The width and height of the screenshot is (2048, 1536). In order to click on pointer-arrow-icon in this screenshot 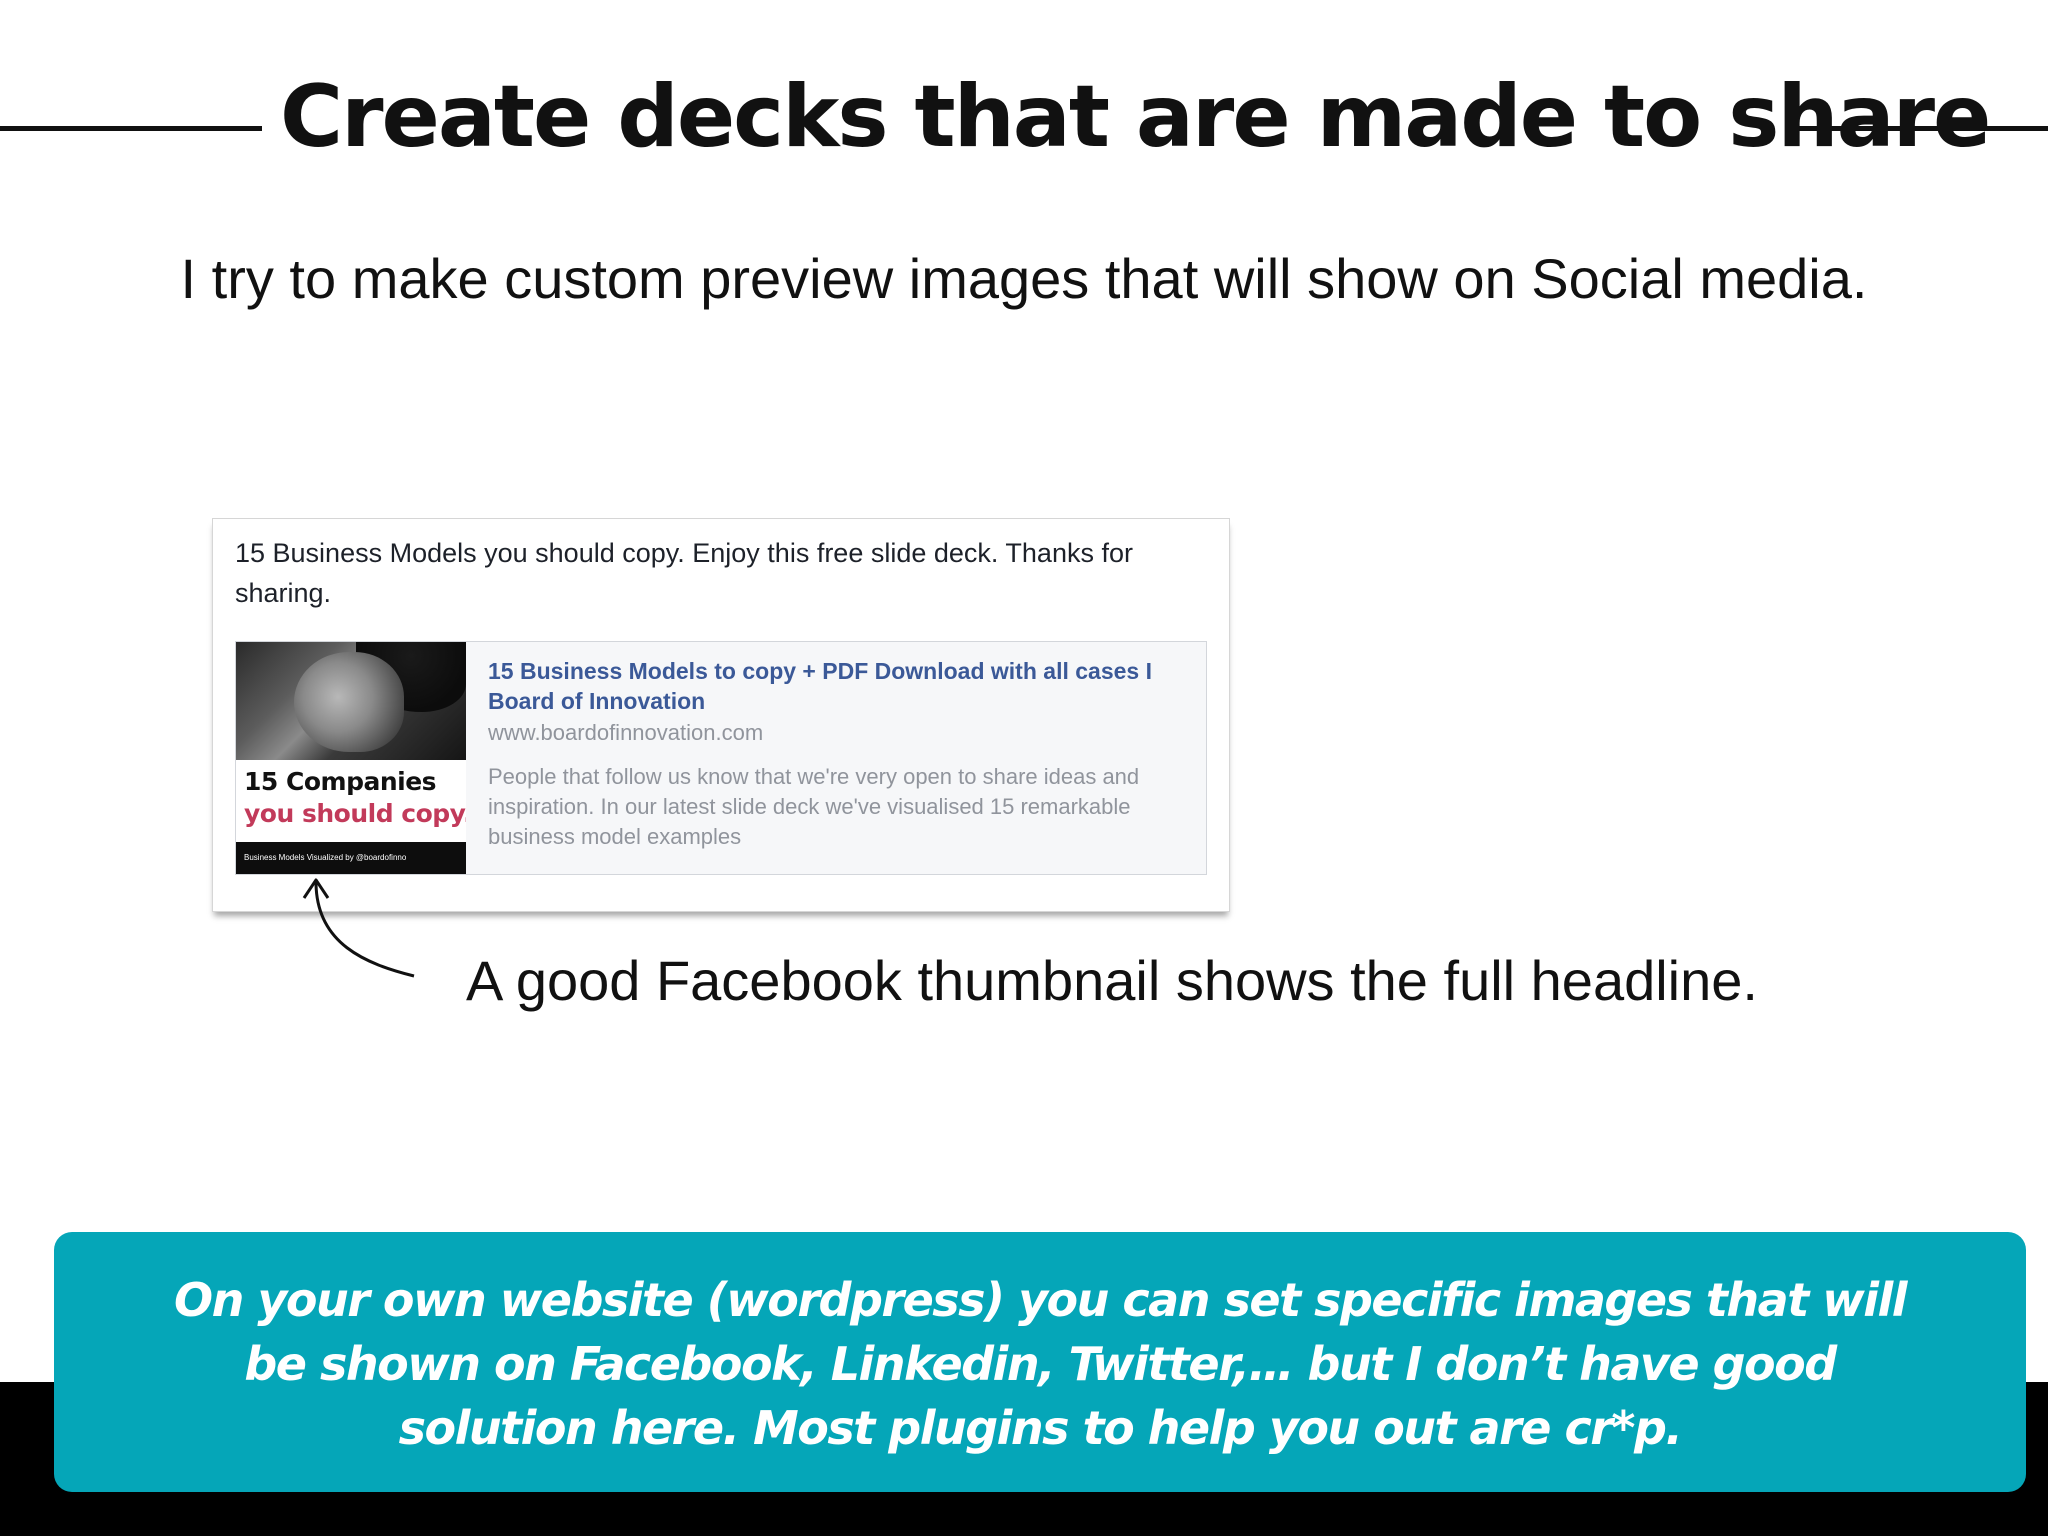, I will do `click(358, 928)`.